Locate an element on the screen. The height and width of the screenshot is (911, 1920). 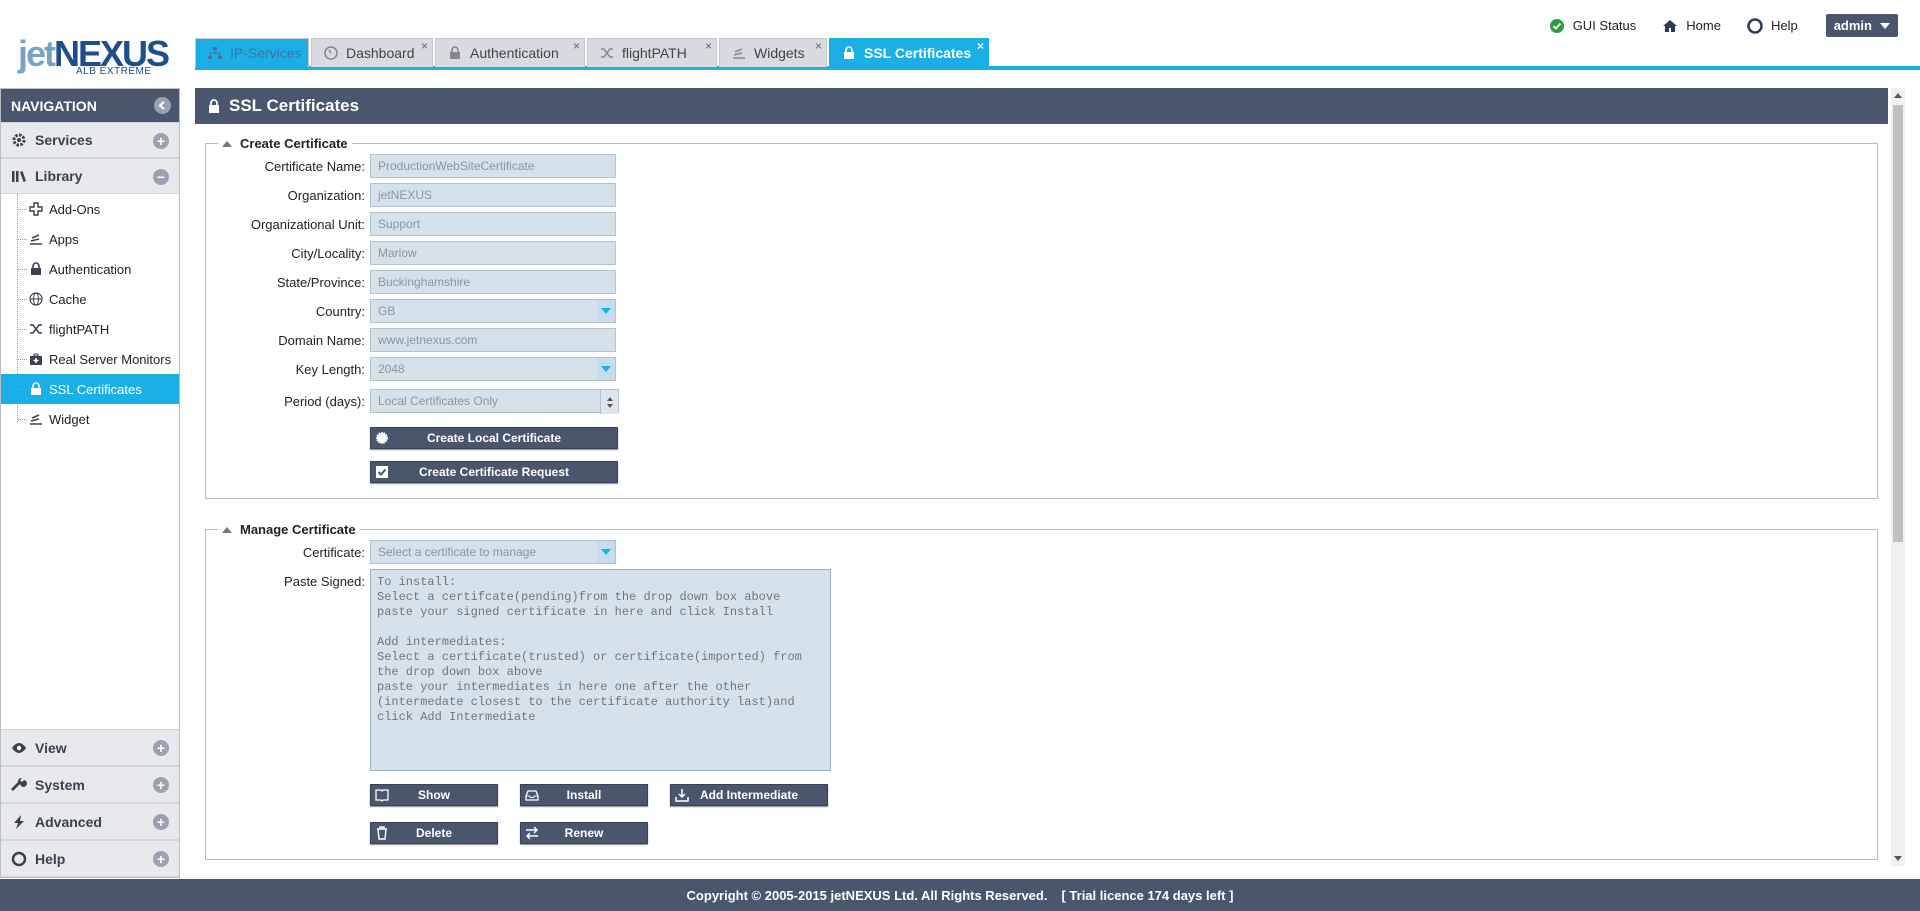
tab-ssl-certificates: SSL Certificates × is located at coordinates (909, 52).